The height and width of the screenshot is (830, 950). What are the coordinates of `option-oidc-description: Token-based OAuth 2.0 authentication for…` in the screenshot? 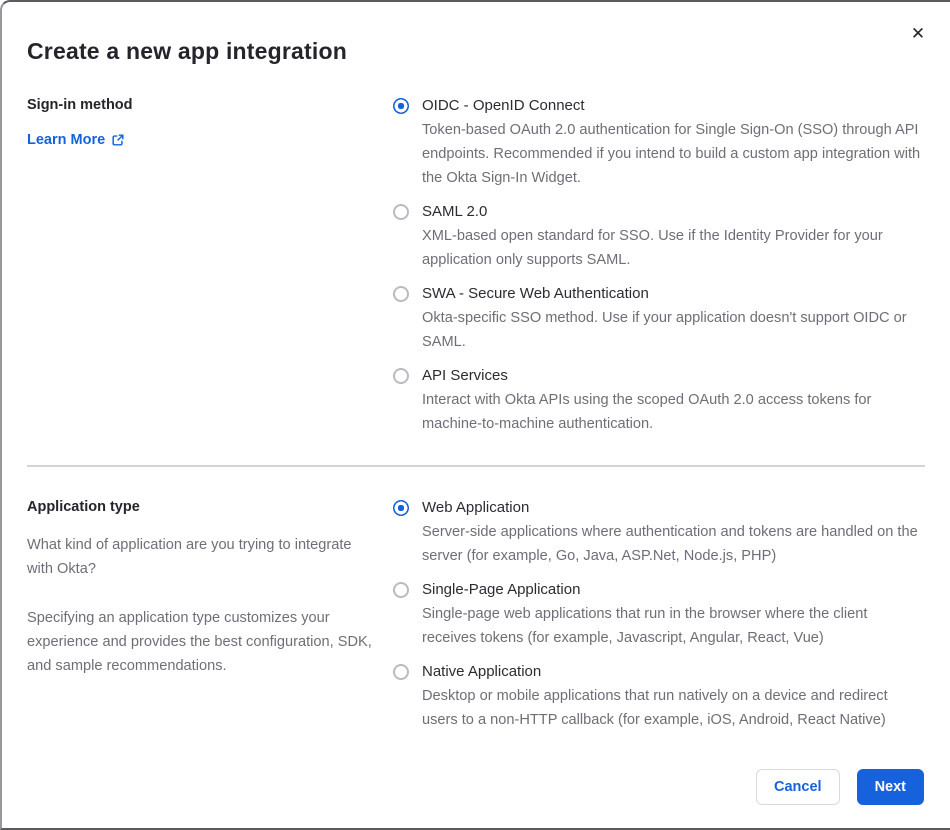 It's located at (671, 154).